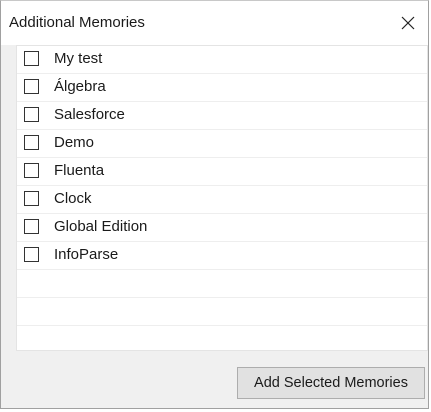 The image size is (431, 412). What do you see at coordinates (222, 144) in the screenshot?
I see `list-item: Demo` at bounding box center [222, 144].